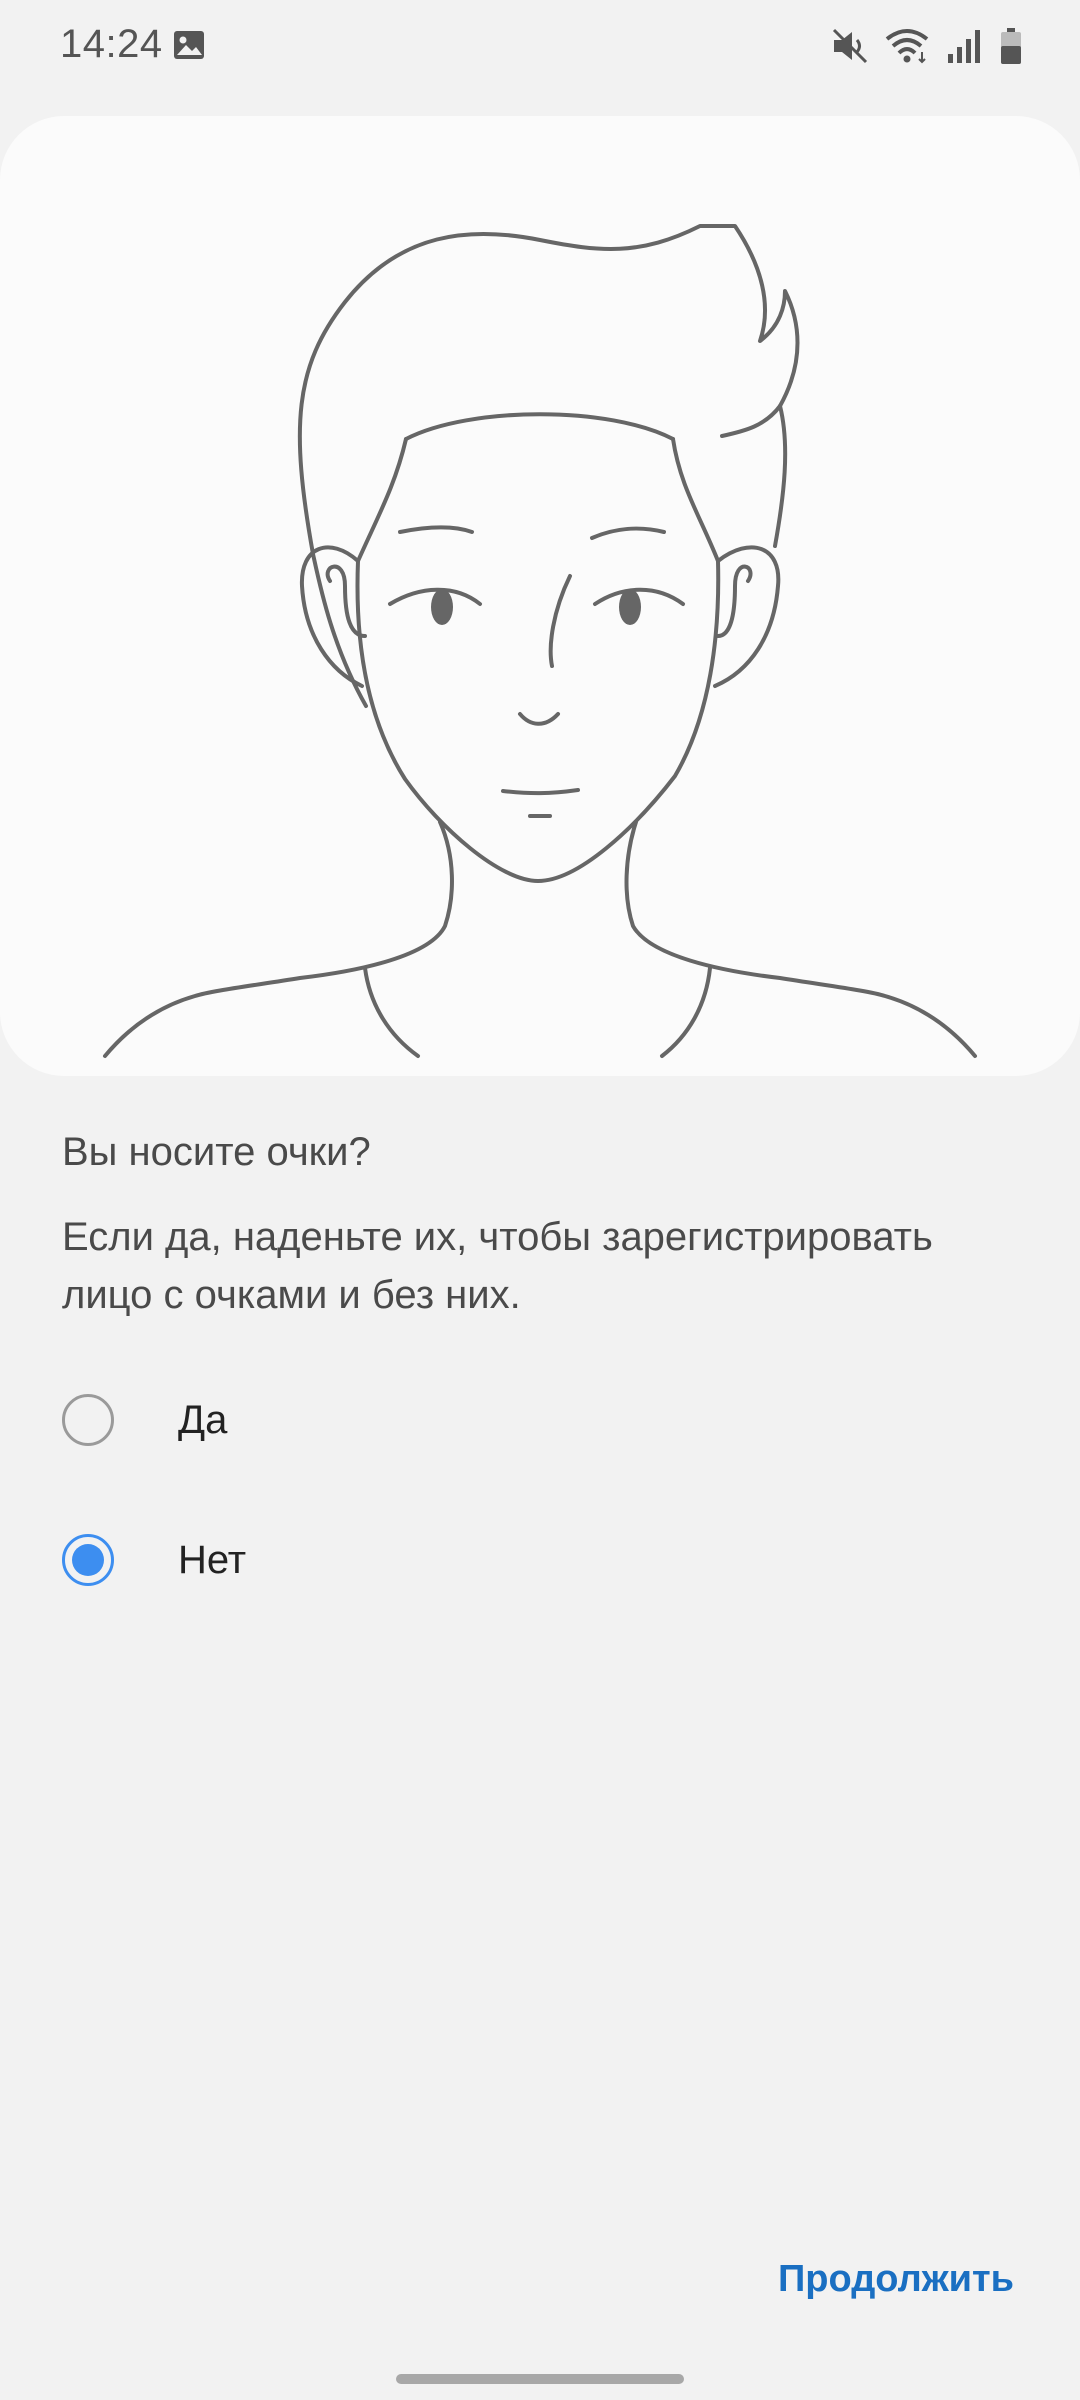 This screenshot has height=2400, width=1080. Describe the element at coordinates (540, 1420) in the screenshot. I see `option-yes: Да` at that location.